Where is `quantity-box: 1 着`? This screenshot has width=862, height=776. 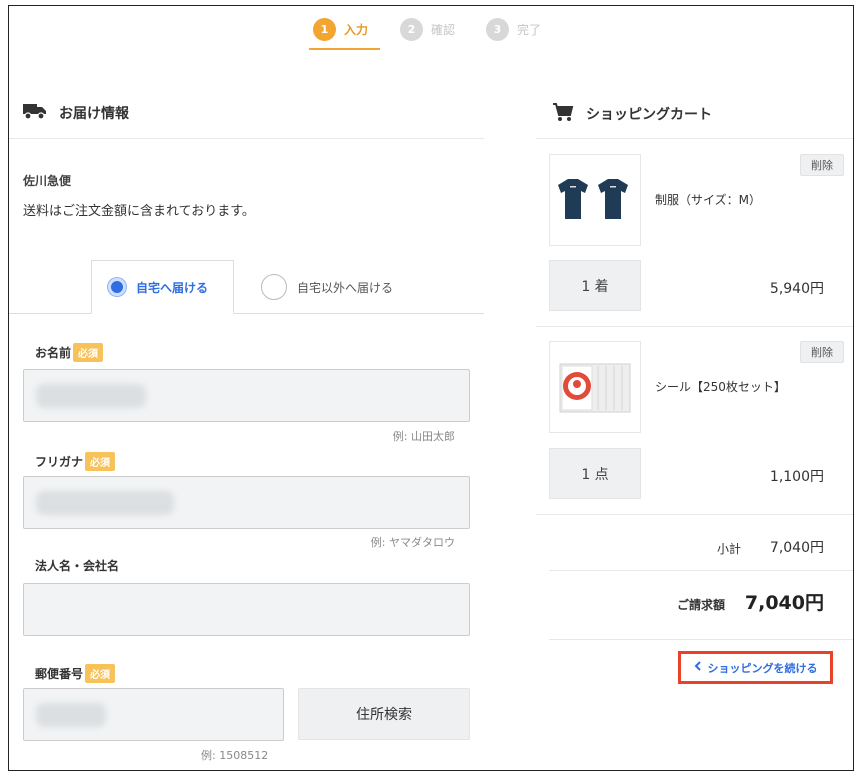 quantity-box: 1 着 is located at coordinates (595, 285).